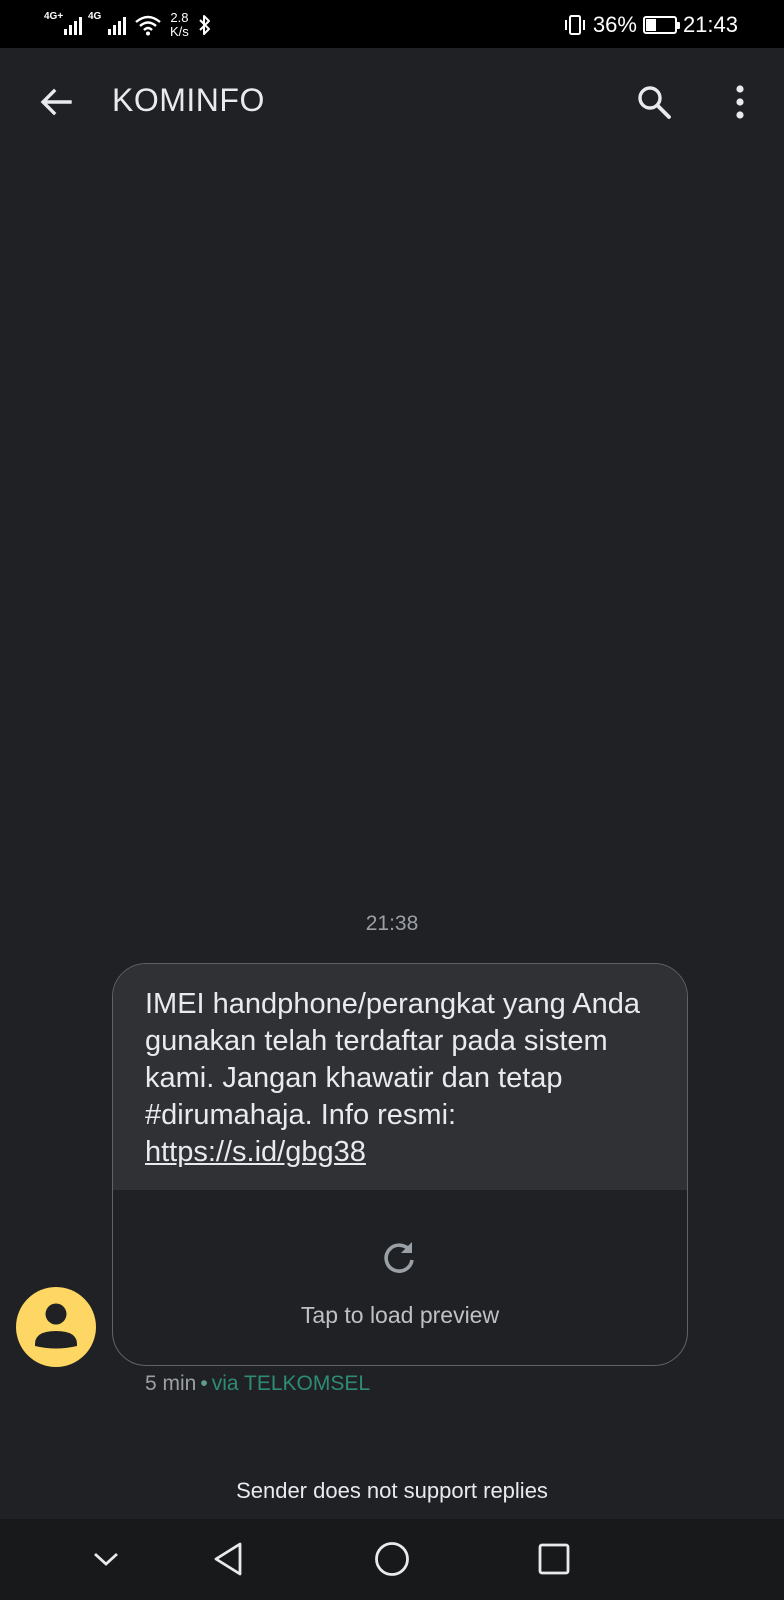 The width and height of the screenshot is (784, 1600). I want to click on bluetooth-icon, so click(204, 25).